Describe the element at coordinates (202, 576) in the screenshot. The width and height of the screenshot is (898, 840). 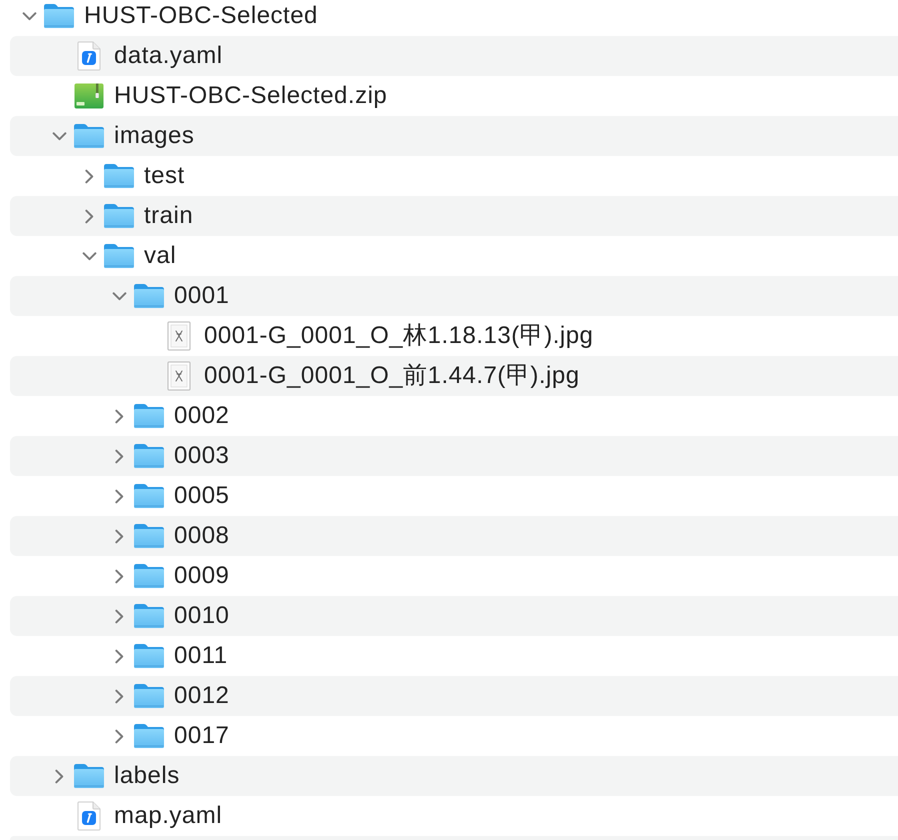
I see `folder-name: 0009` at that location.